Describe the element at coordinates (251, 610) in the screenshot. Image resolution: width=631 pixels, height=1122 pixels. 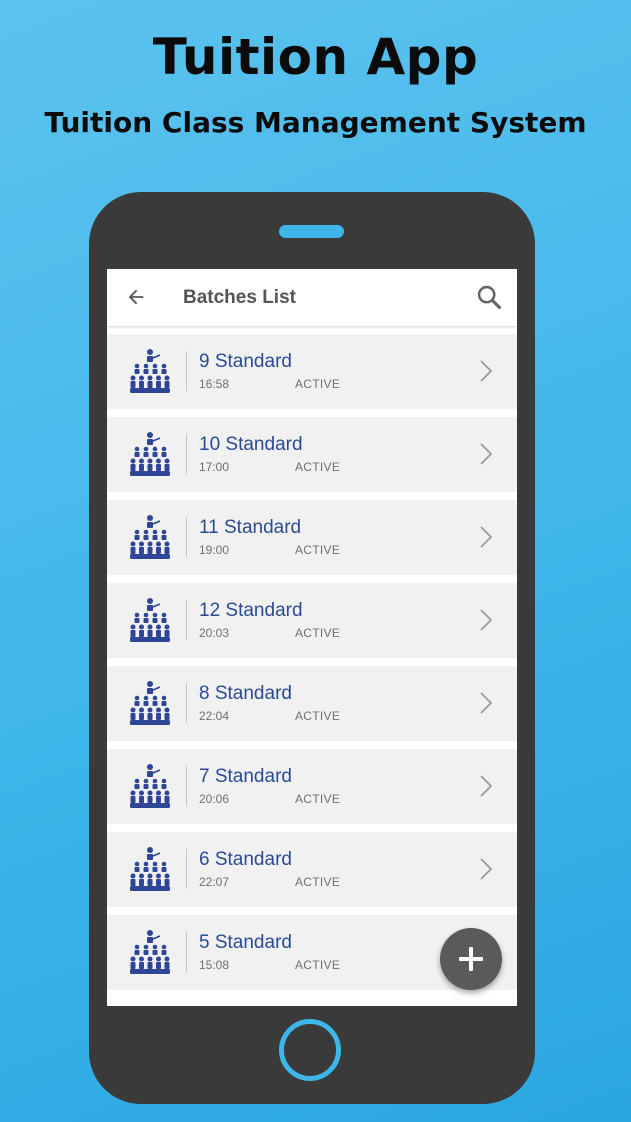
I see `batch-name: 12 Standard` at that location.